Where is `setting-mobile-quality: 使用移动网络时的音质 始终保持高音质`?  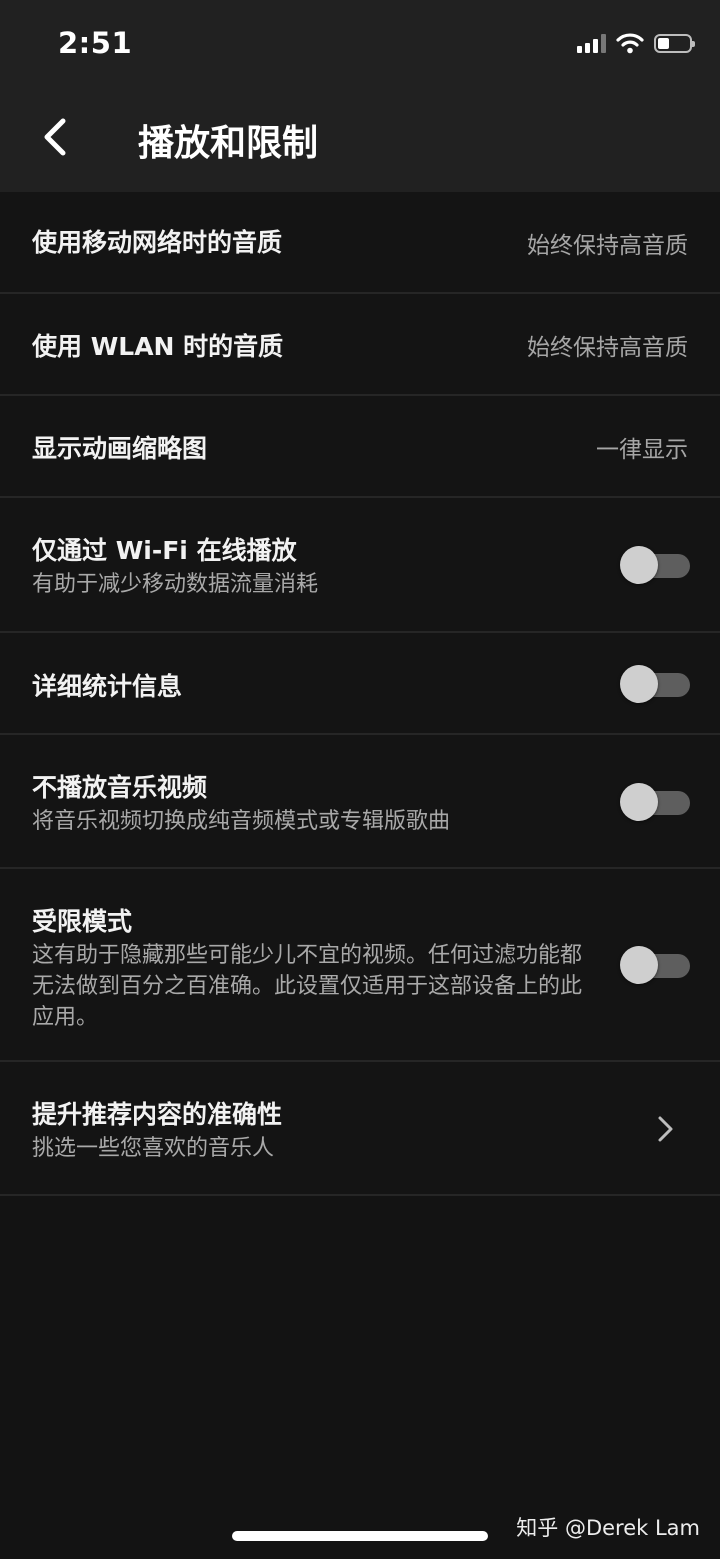 setting-mobile-quality: 使用移动网络时的音质 始终保持高音质 is located at coordinates (360, 243).